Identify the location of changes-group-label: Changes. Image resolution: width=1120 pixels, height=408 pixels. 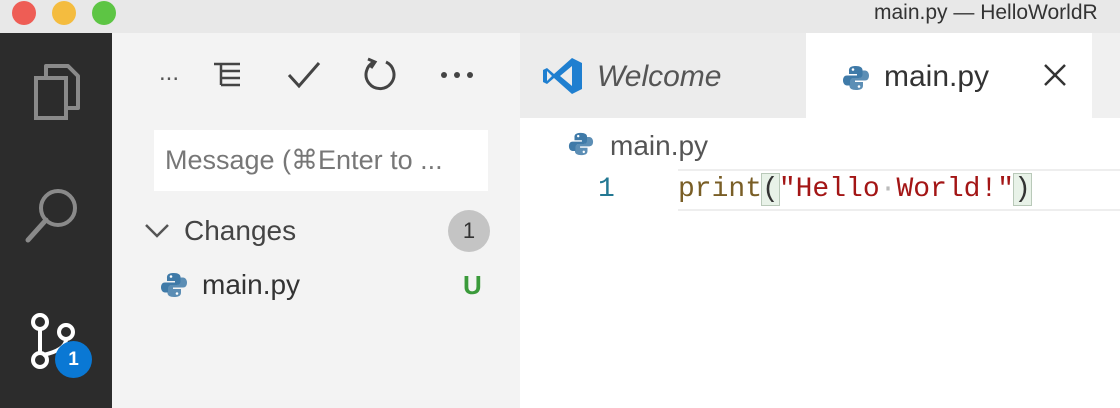
(240, 231).